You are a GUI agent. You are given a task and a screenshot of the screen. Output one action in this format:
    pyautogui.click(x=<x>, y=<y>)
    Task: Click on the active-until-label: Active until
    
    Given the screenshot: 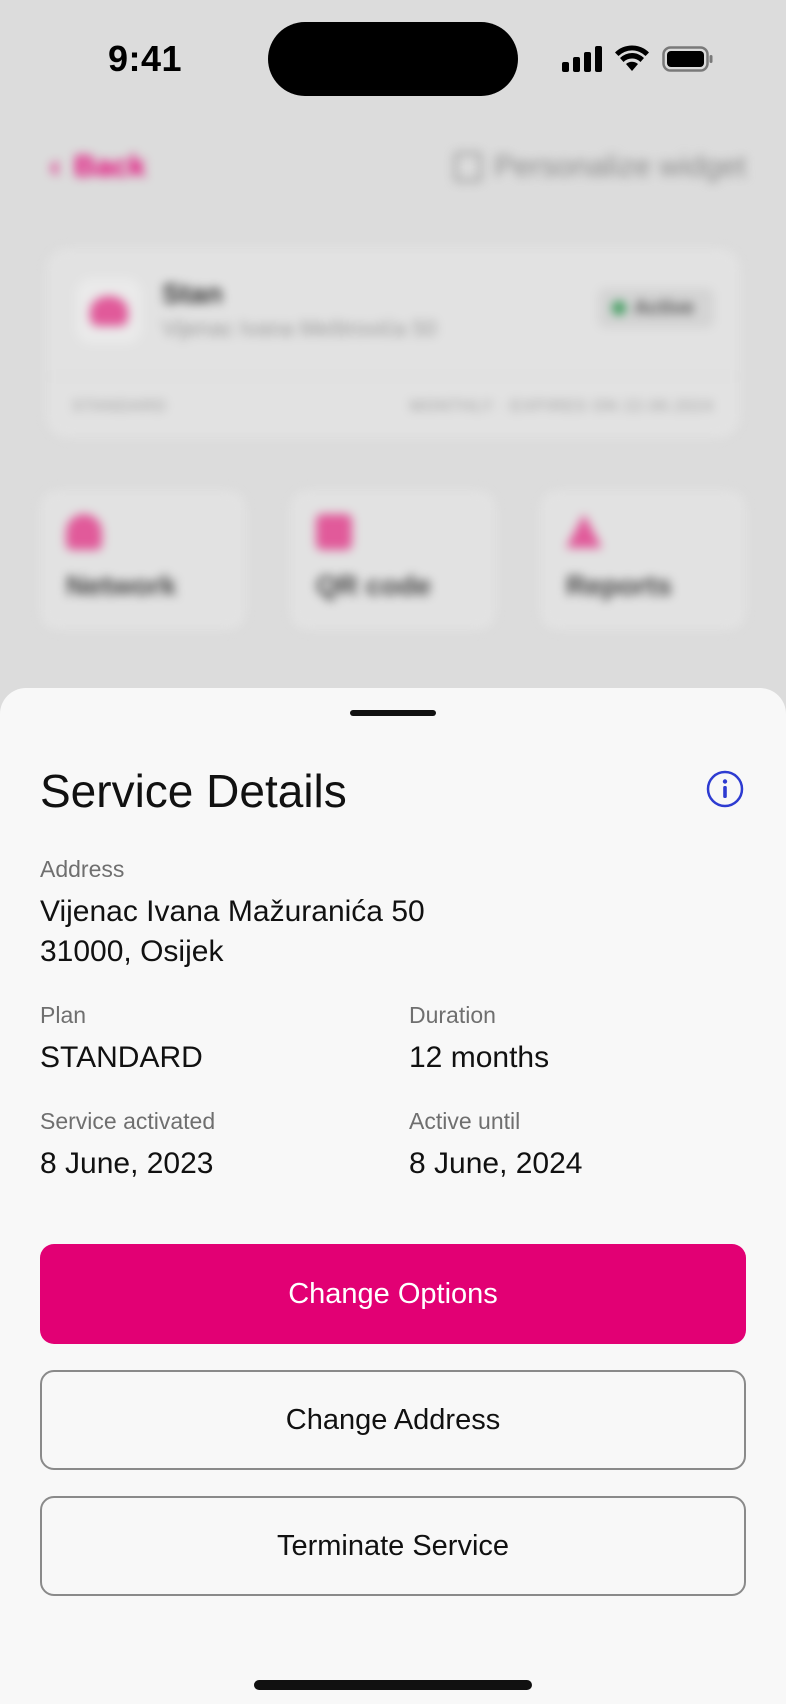 What is the action you would take?
    pyautogui.click(x=465, y=1121)
    